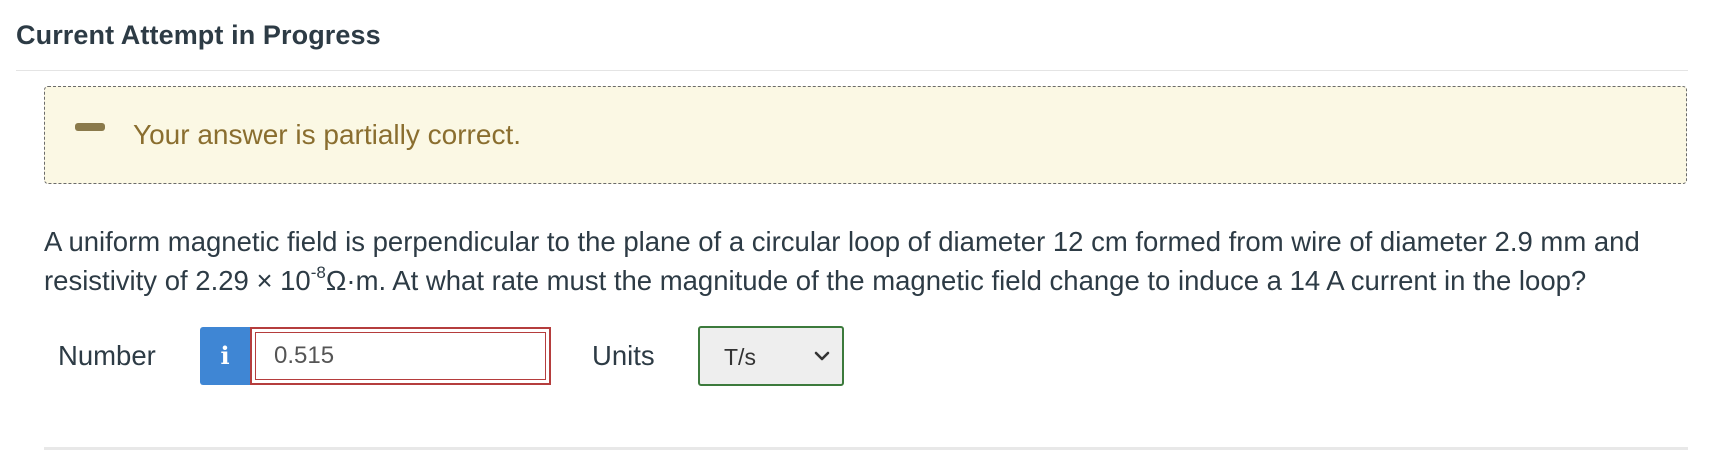 The image size is (1722, 450). I want to click on header-divider, so click(852, 70).